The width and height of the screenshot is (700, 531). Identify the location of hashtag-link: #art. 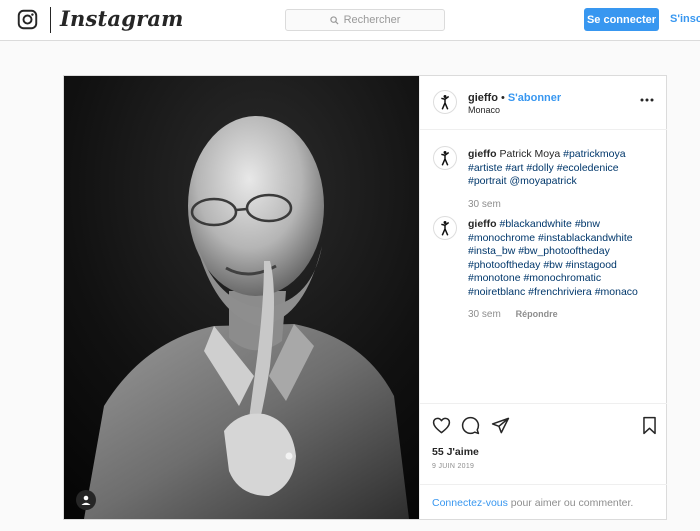
(514, 168).